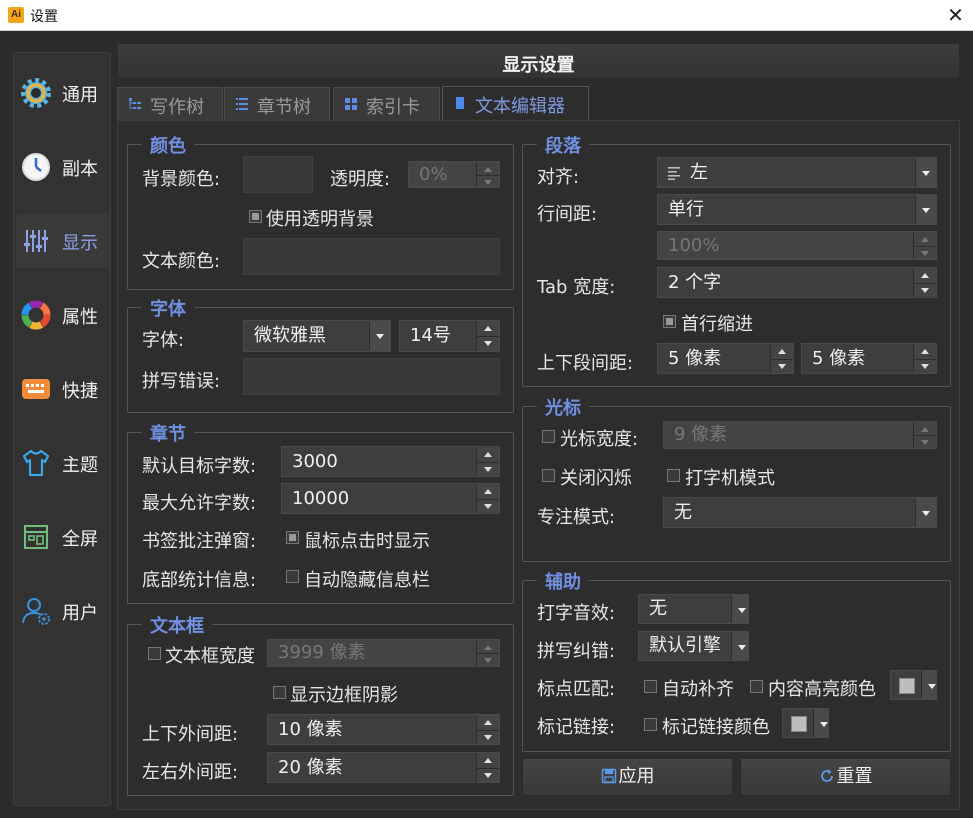 This screenshot has height=818, width=973. What do you see at coordinates (279, 692) in the screenshot?
I see `frame-shadow-checkbox` at bounding box center [279, 692].